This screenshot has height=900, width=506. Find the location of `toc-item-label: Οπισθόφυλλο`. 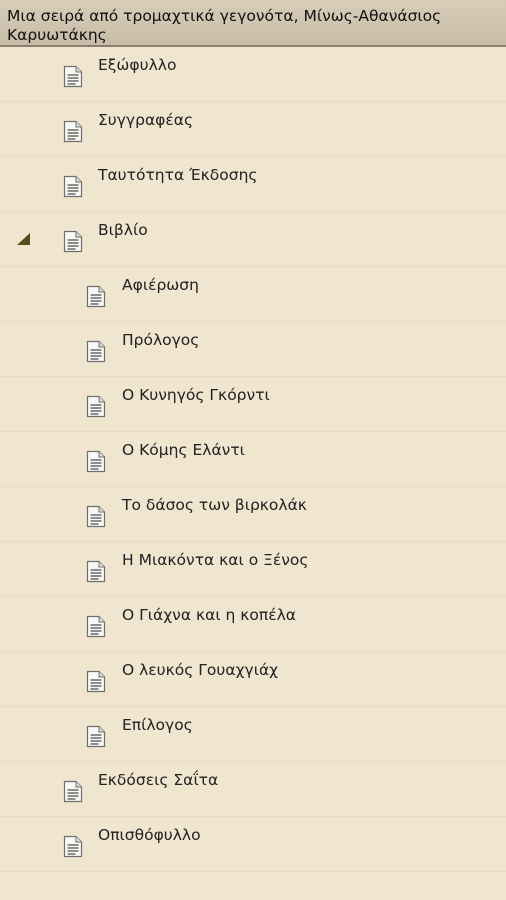

toc-item-label: Οπισθόφυλλο is located at coordinates (149, 835).